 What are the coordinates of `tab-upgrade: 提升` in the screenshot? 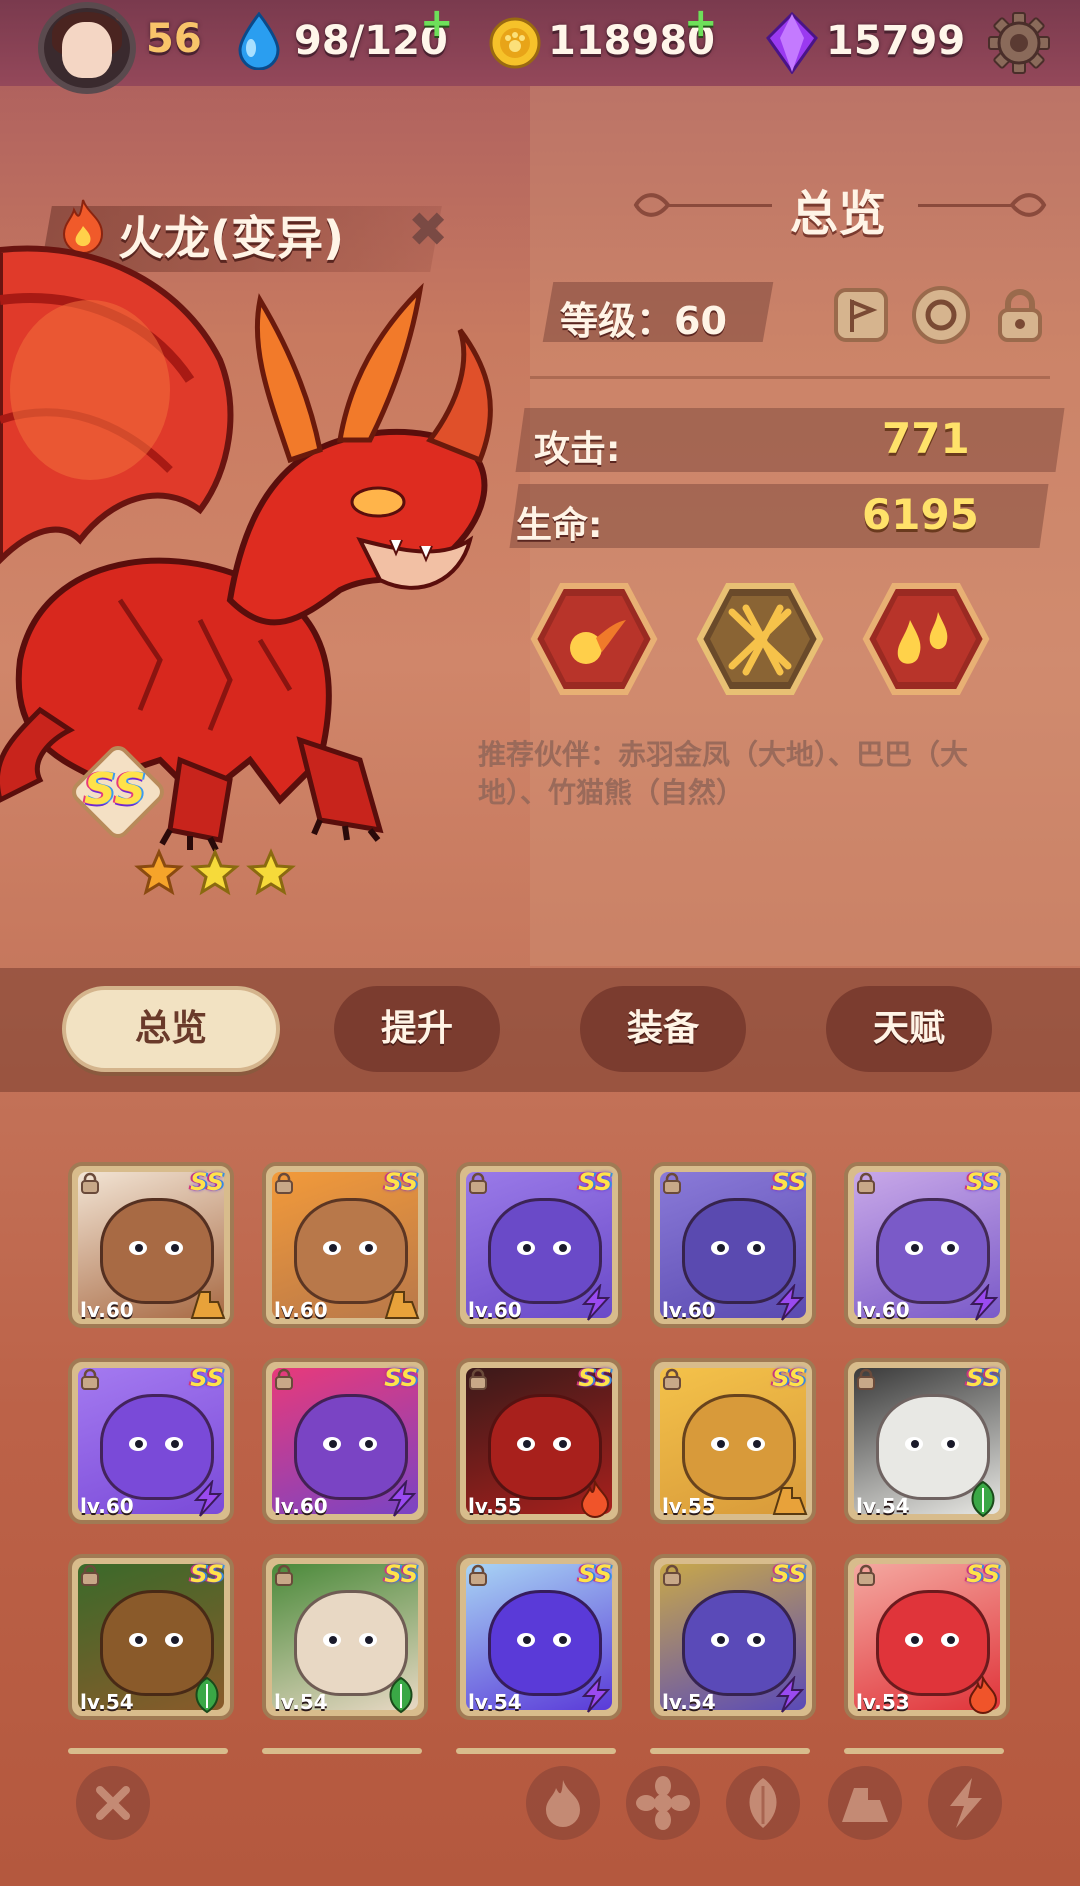 It's located at (417, 1029).